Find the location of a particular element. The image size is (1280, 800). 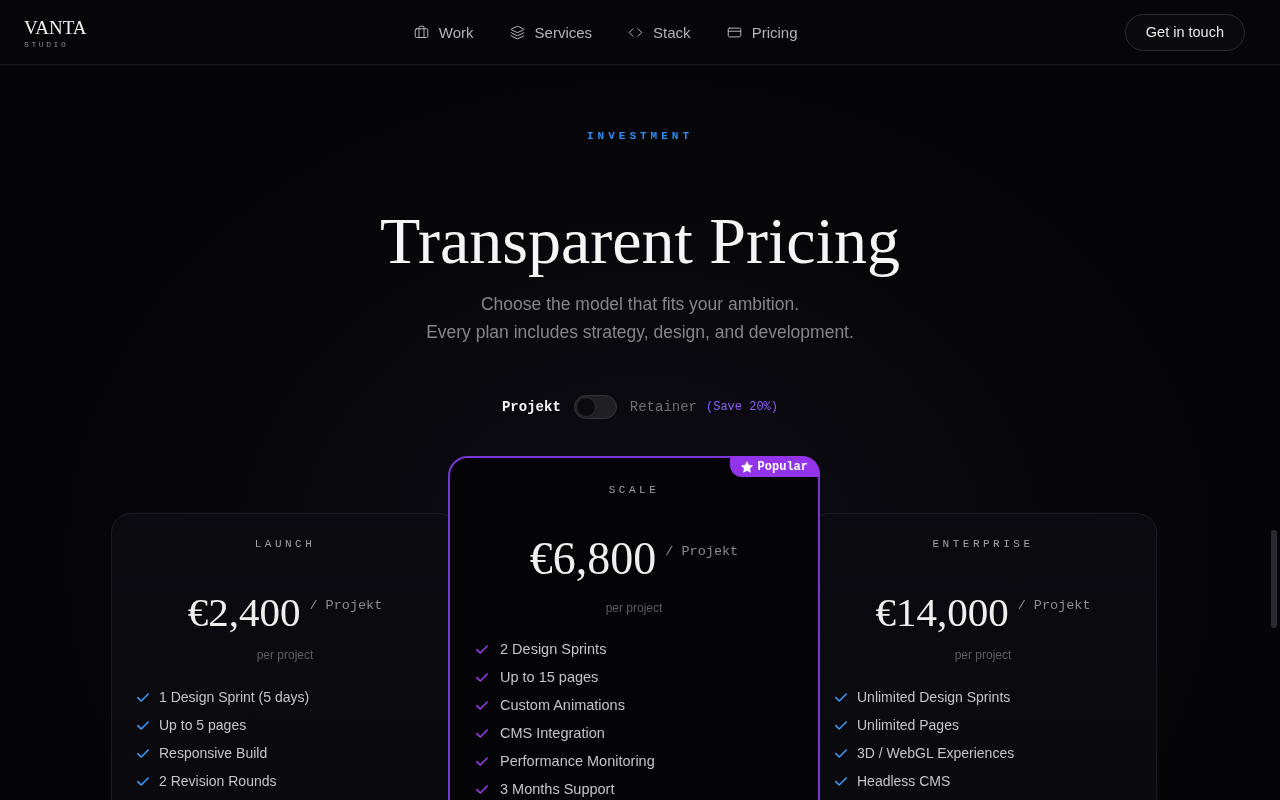

feature-text: 3D / WebGL Experiences is located at coordinates (936, 753).